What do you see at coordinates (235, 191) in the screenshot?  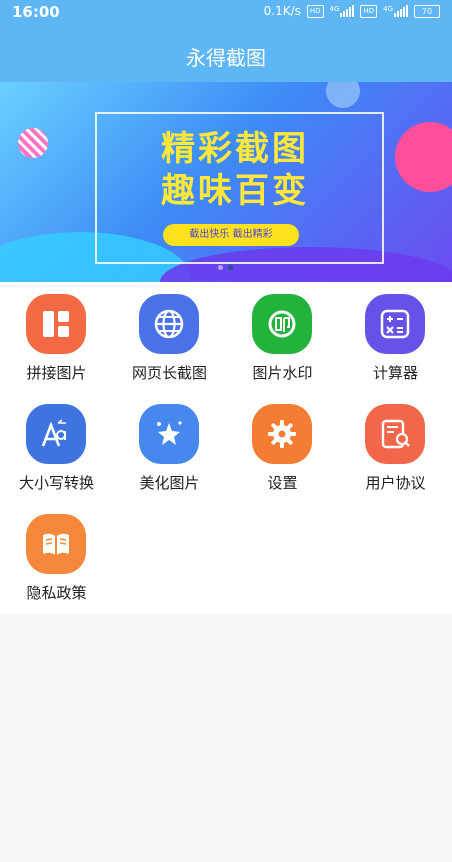 I see `banner-line-2: 趣味百变` at bounding box center [235, 191].